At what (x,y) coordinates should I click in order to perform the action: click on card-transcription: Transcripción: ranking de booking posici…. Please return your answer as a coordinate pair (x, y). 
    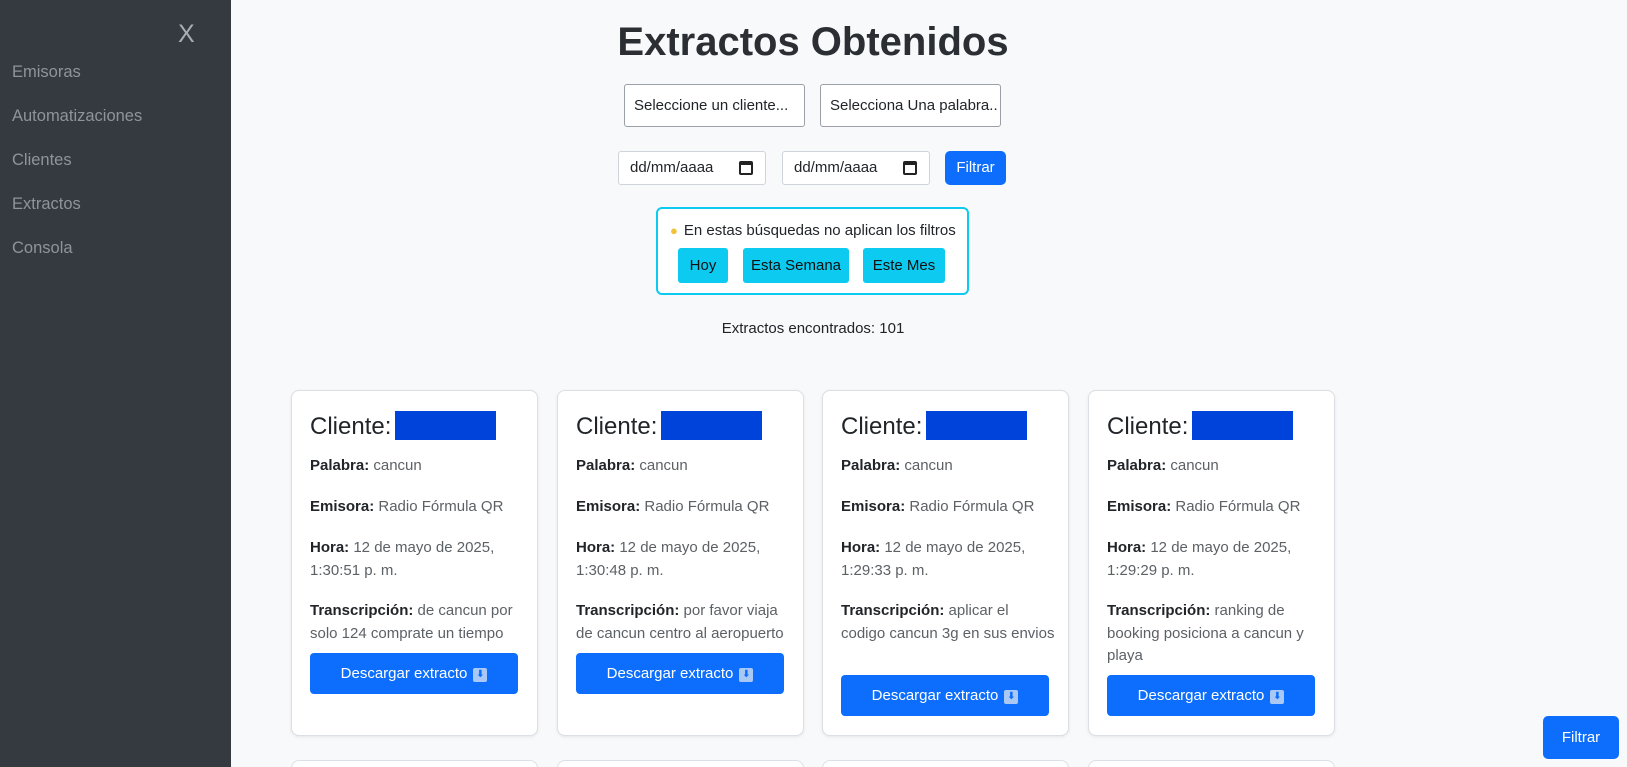
    Looking at the image, I should click on (1205, 633).